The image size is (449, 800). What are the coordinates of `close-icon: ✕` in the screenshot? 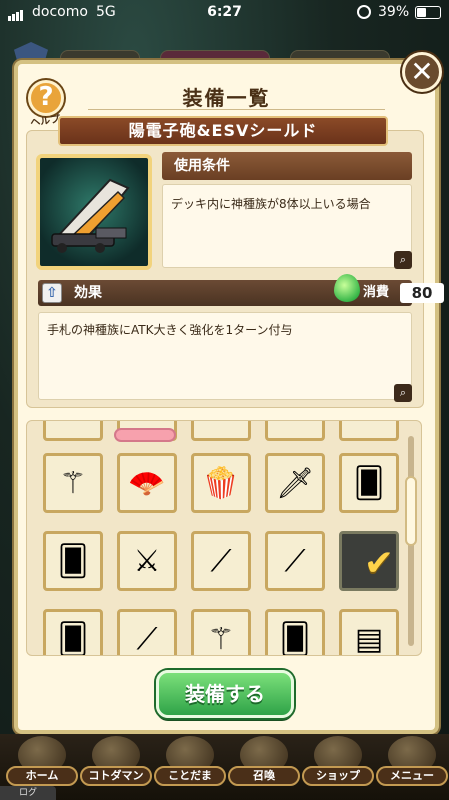 It's located at (422, 71).